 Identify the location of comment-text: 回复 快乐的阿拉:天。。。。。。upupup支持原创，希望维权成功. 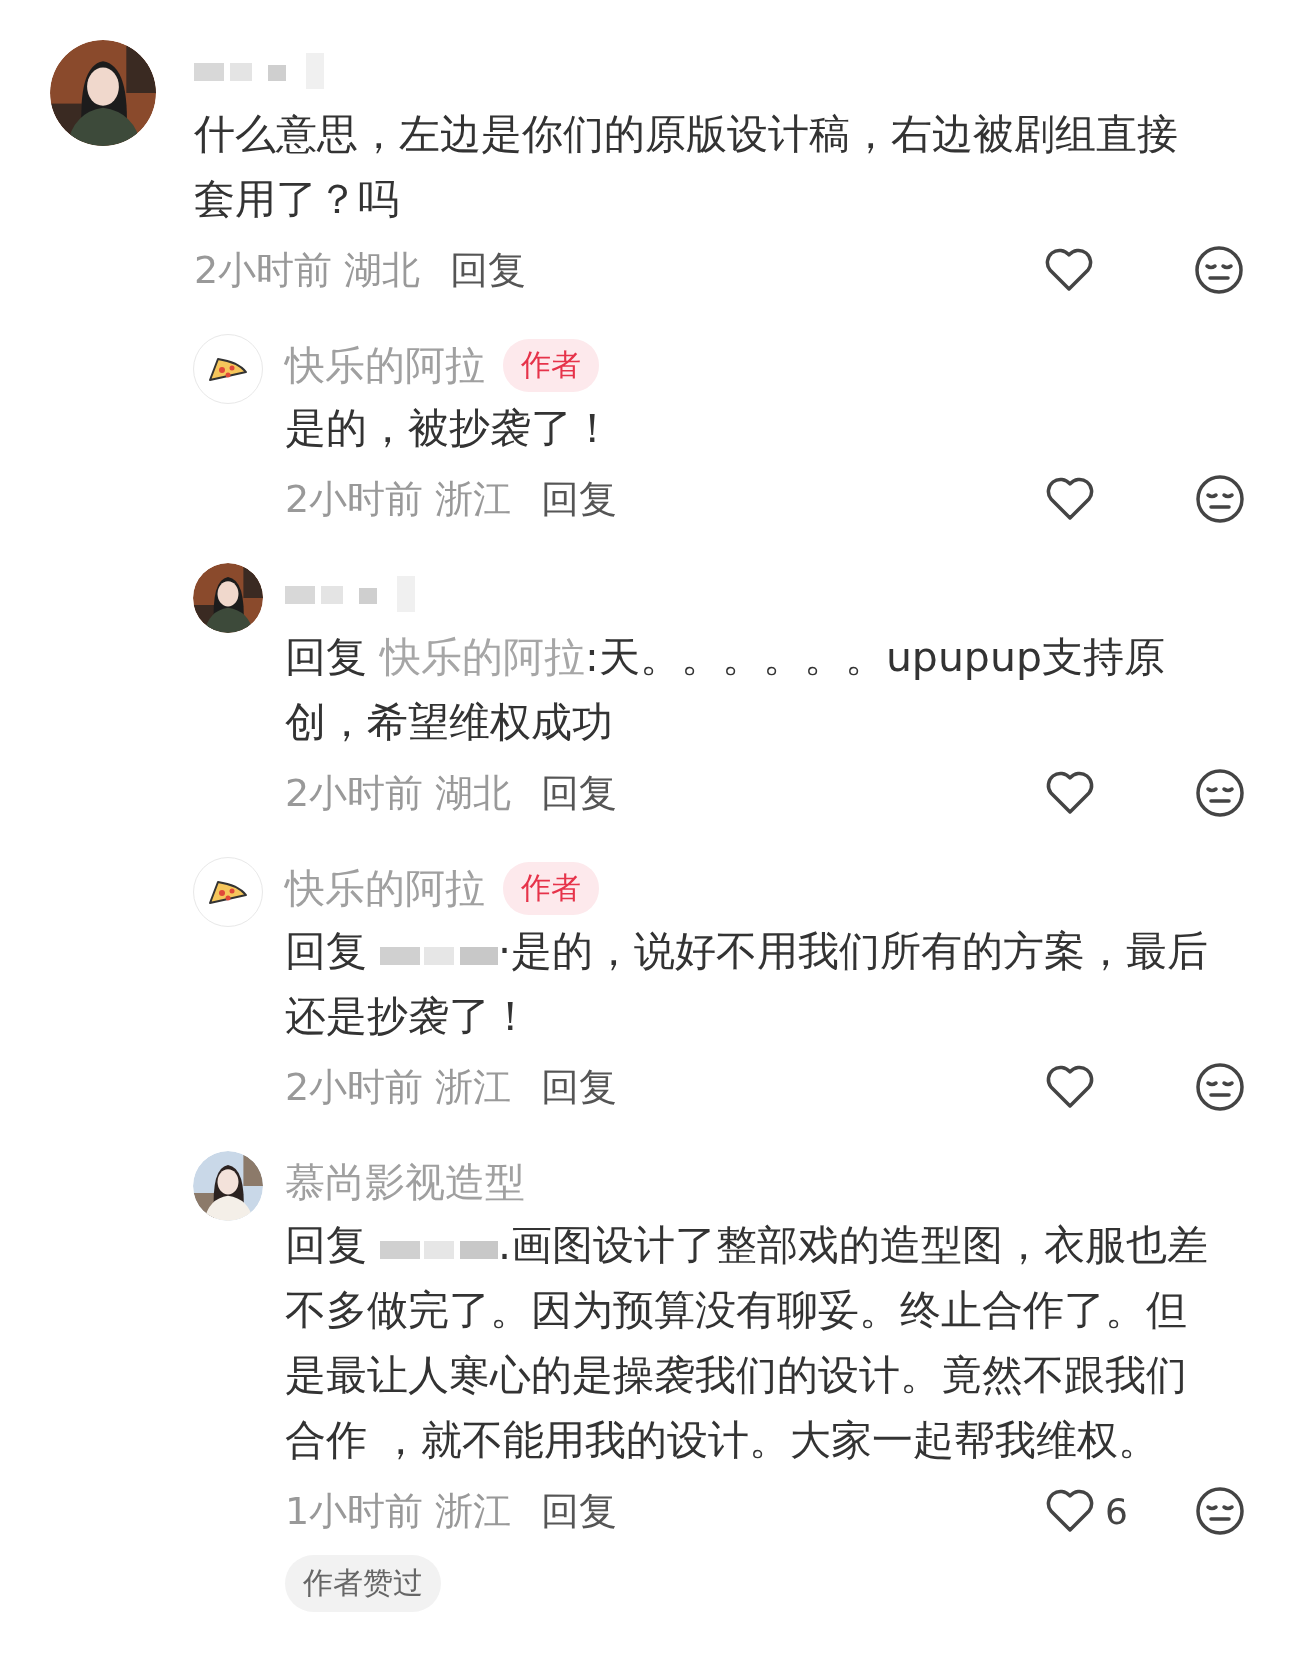
(725, 690).